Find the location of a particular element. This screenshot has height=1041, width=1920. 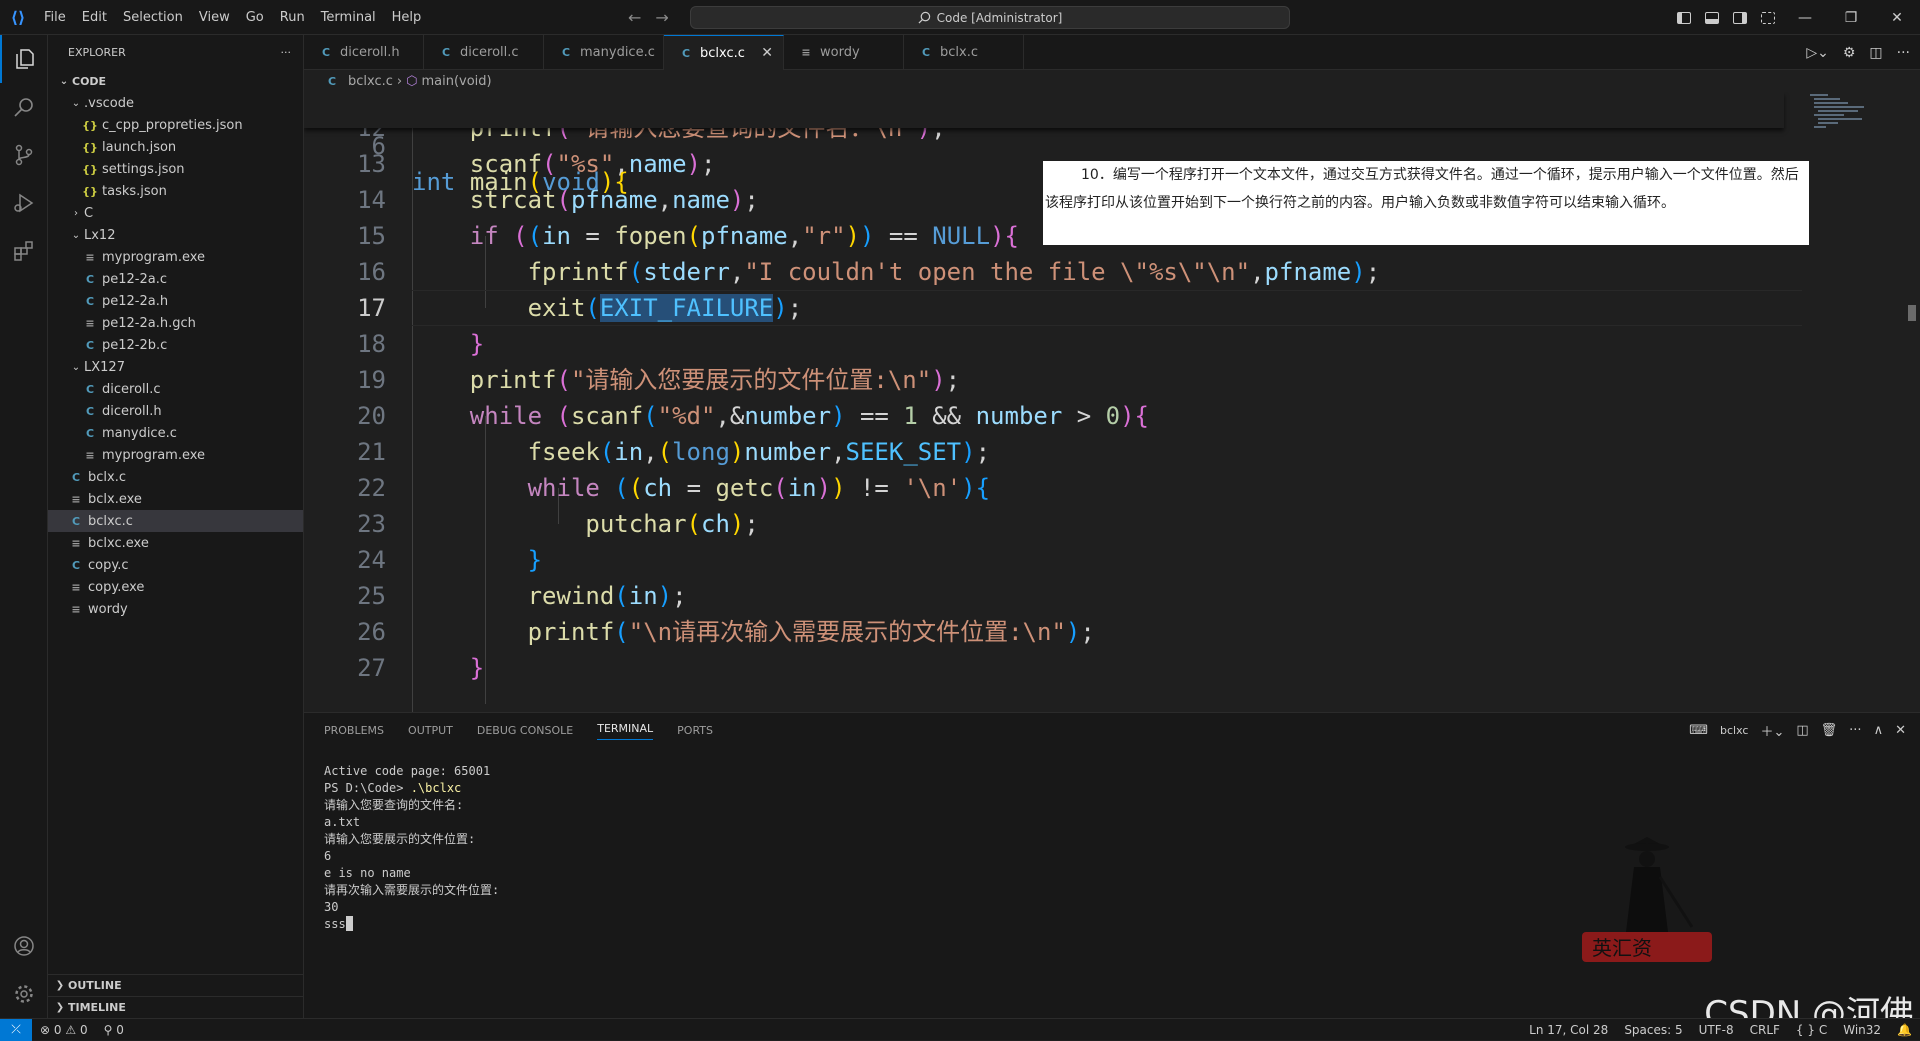

breadcrumb-symbol: main(void) is located at coordinates (456, 81).